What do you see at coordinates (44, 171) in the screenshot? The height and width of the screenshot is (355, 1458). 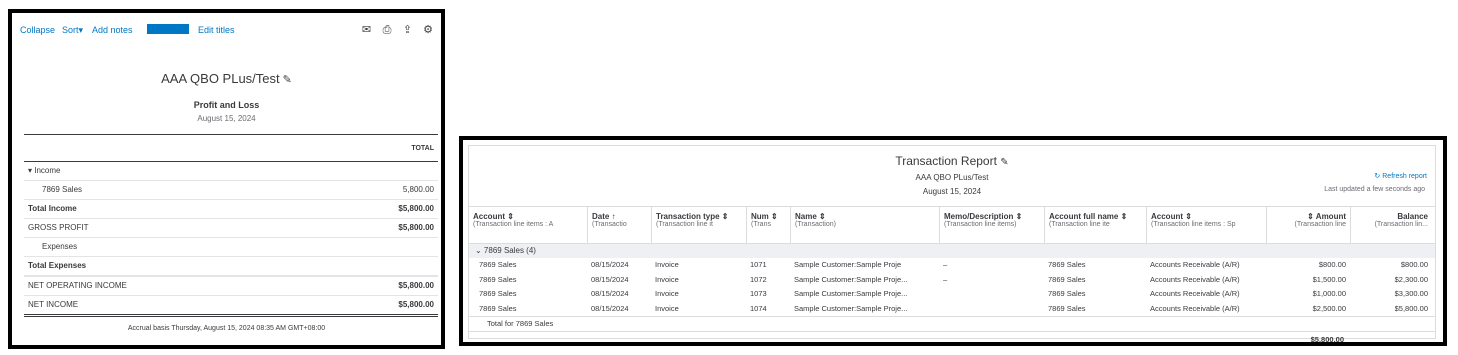 I see `row-label: ▾ Income` at bounding box center [44, 171].